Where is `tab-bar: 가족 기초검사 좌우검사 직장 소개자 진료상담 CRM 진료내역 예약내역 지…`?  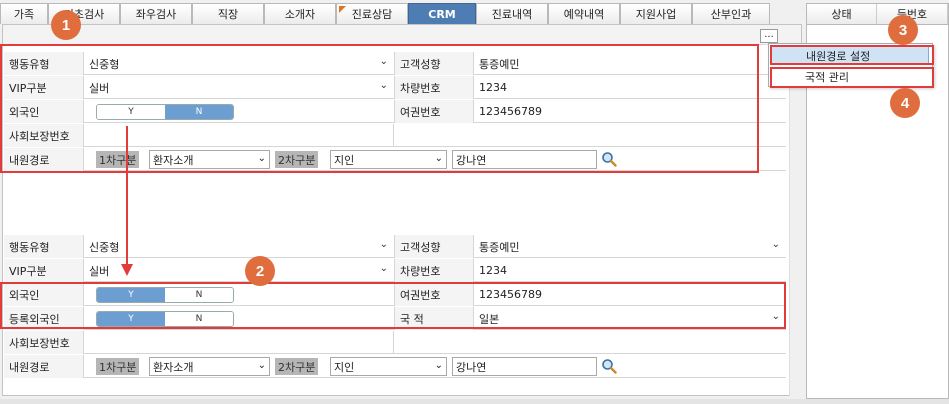
tab-bar: 가족 기초검사 좌우검사 직장 소개자 진료상담 CRM 진료내역 예약내역 지… is located at coordinates (401, 13).